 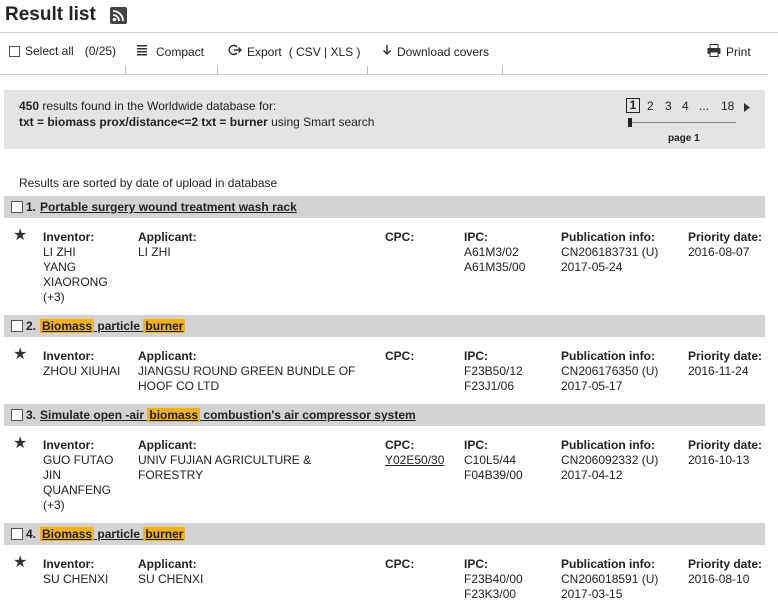 I want to click on compact-button: Compact, so click(x=170, y=51).